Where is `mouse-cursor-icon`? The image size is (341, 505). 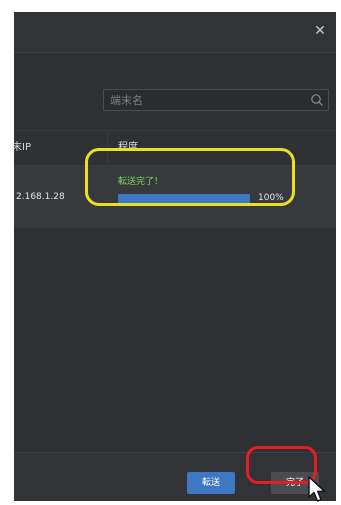
mouse-cursor-icon is located at coordinates (317, 489).